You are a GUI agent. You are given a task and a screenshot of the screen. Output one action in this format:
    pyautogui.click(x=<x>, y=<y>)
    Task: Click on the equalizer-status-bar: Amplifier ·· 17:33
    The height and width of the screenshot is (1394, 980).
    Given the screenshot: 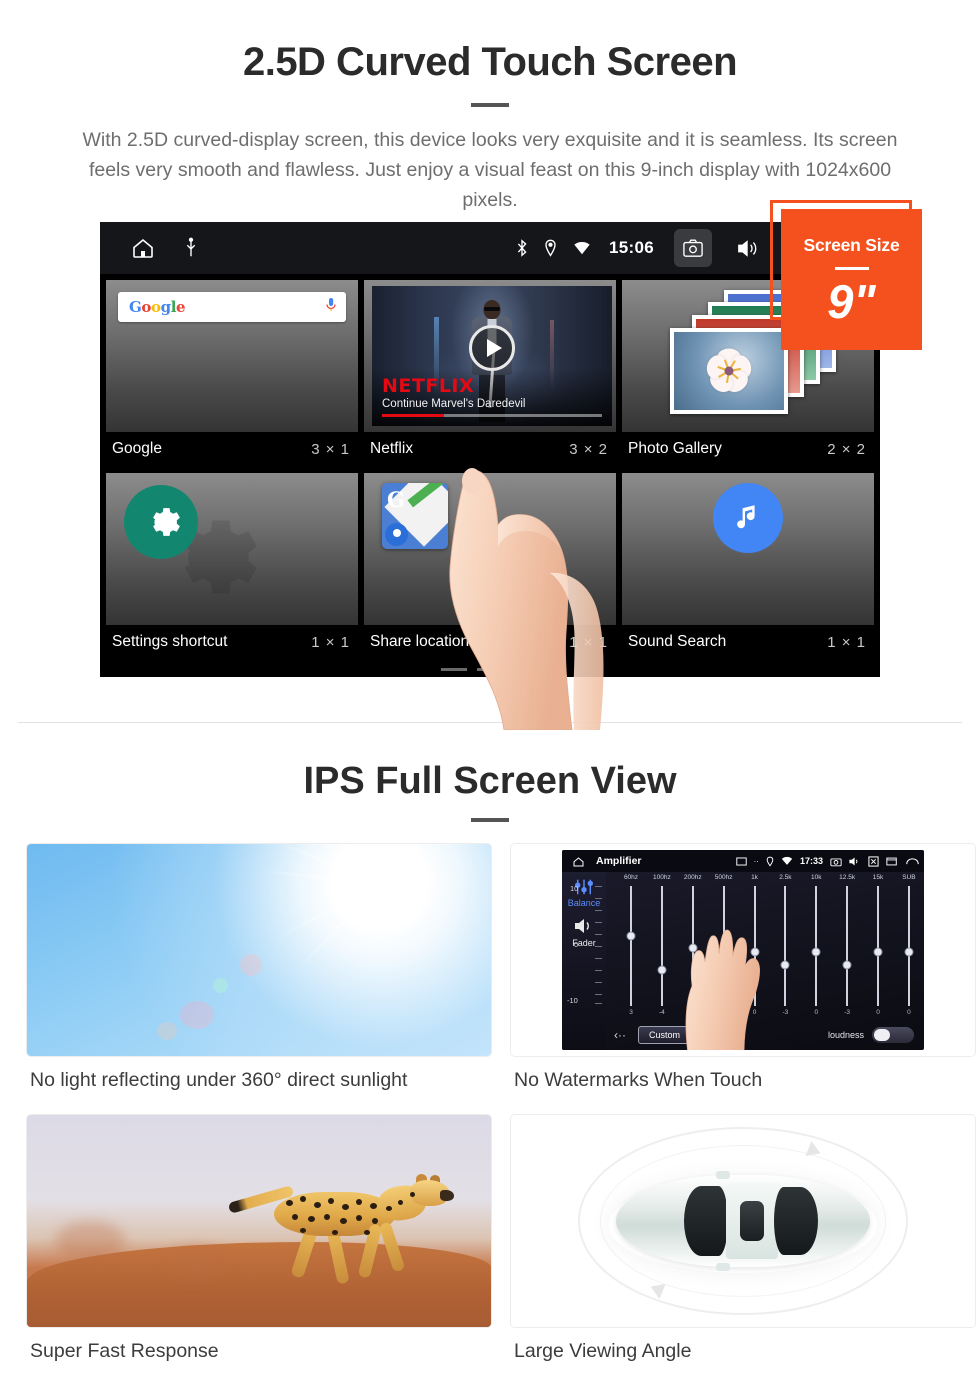 What is the action you would take?
    pyautogui.click(x=743, y=861)
    